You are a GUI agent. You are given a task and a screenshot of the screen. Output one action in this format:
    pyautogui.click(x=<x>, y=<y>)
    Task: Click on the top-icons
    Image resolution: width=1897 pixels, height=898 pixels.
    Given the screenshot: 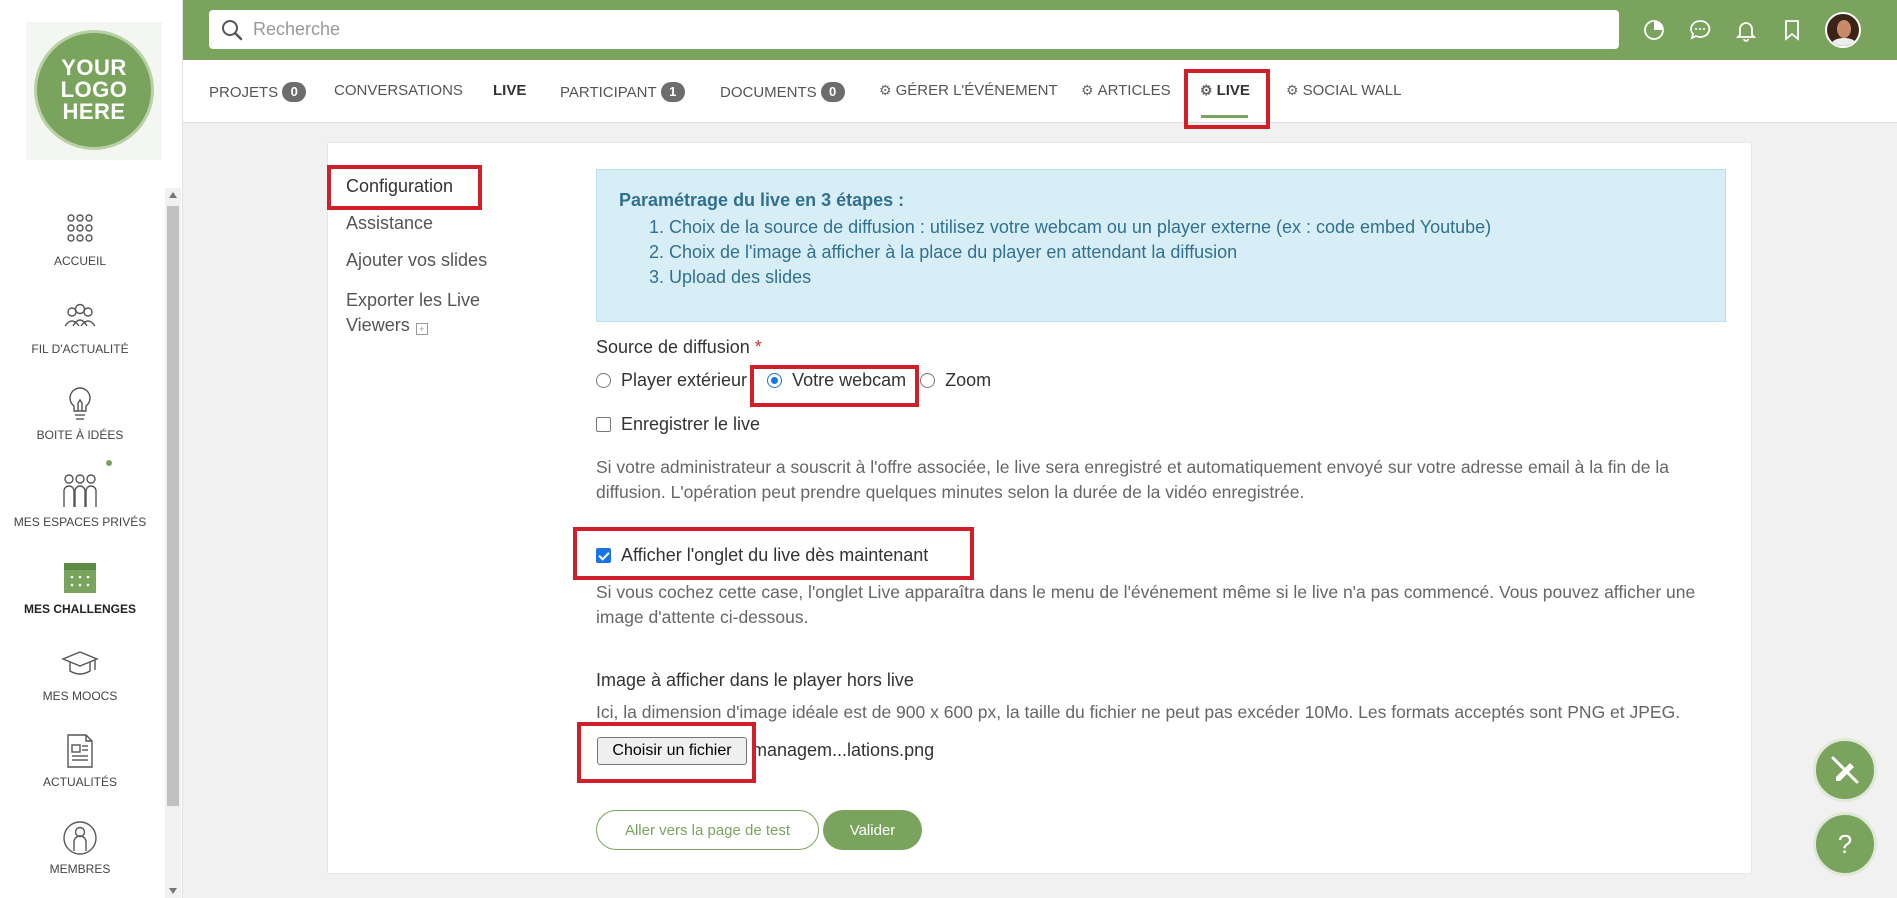 What is the action you would take?
    pyautogui.click(x=1751, y=30)
    